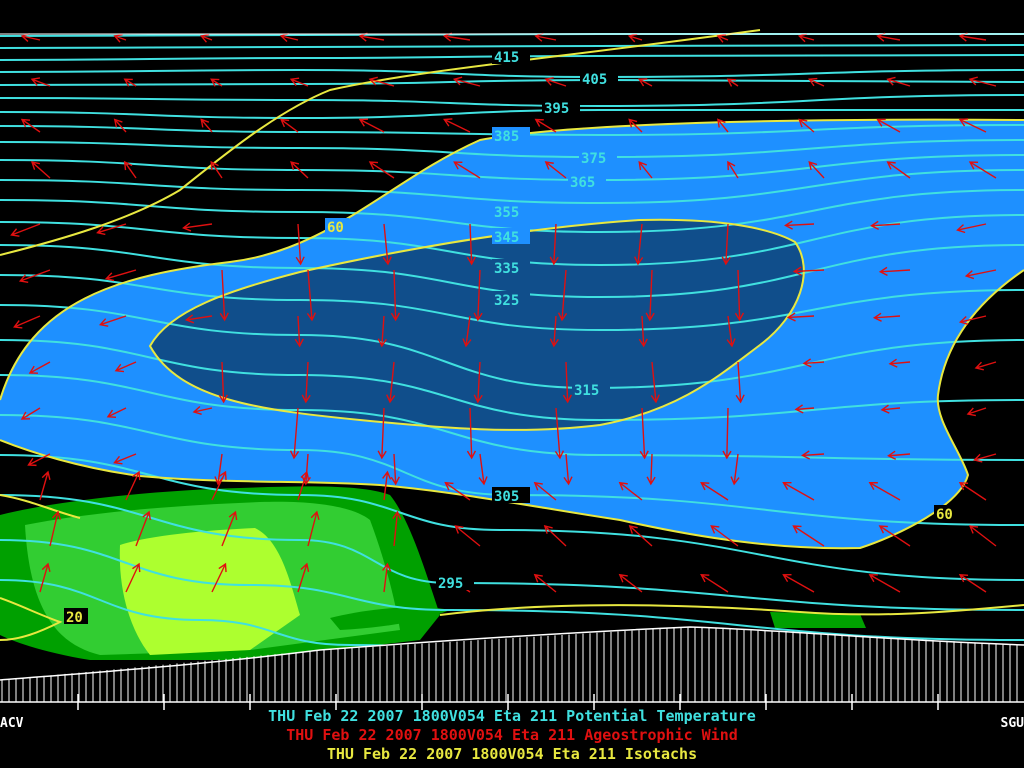  Describe the element at coordinates (74, 618) in the screenshot. I see `isotach-label: 20` at that location.